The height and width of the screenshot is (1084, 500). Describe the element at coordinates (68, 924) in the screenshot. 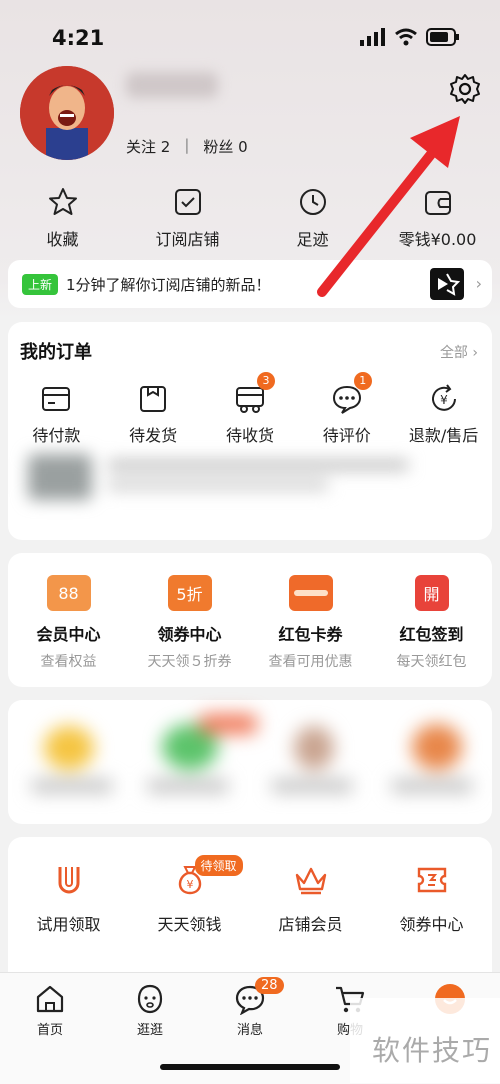

I see `tool-label: 试用领取` at that location.